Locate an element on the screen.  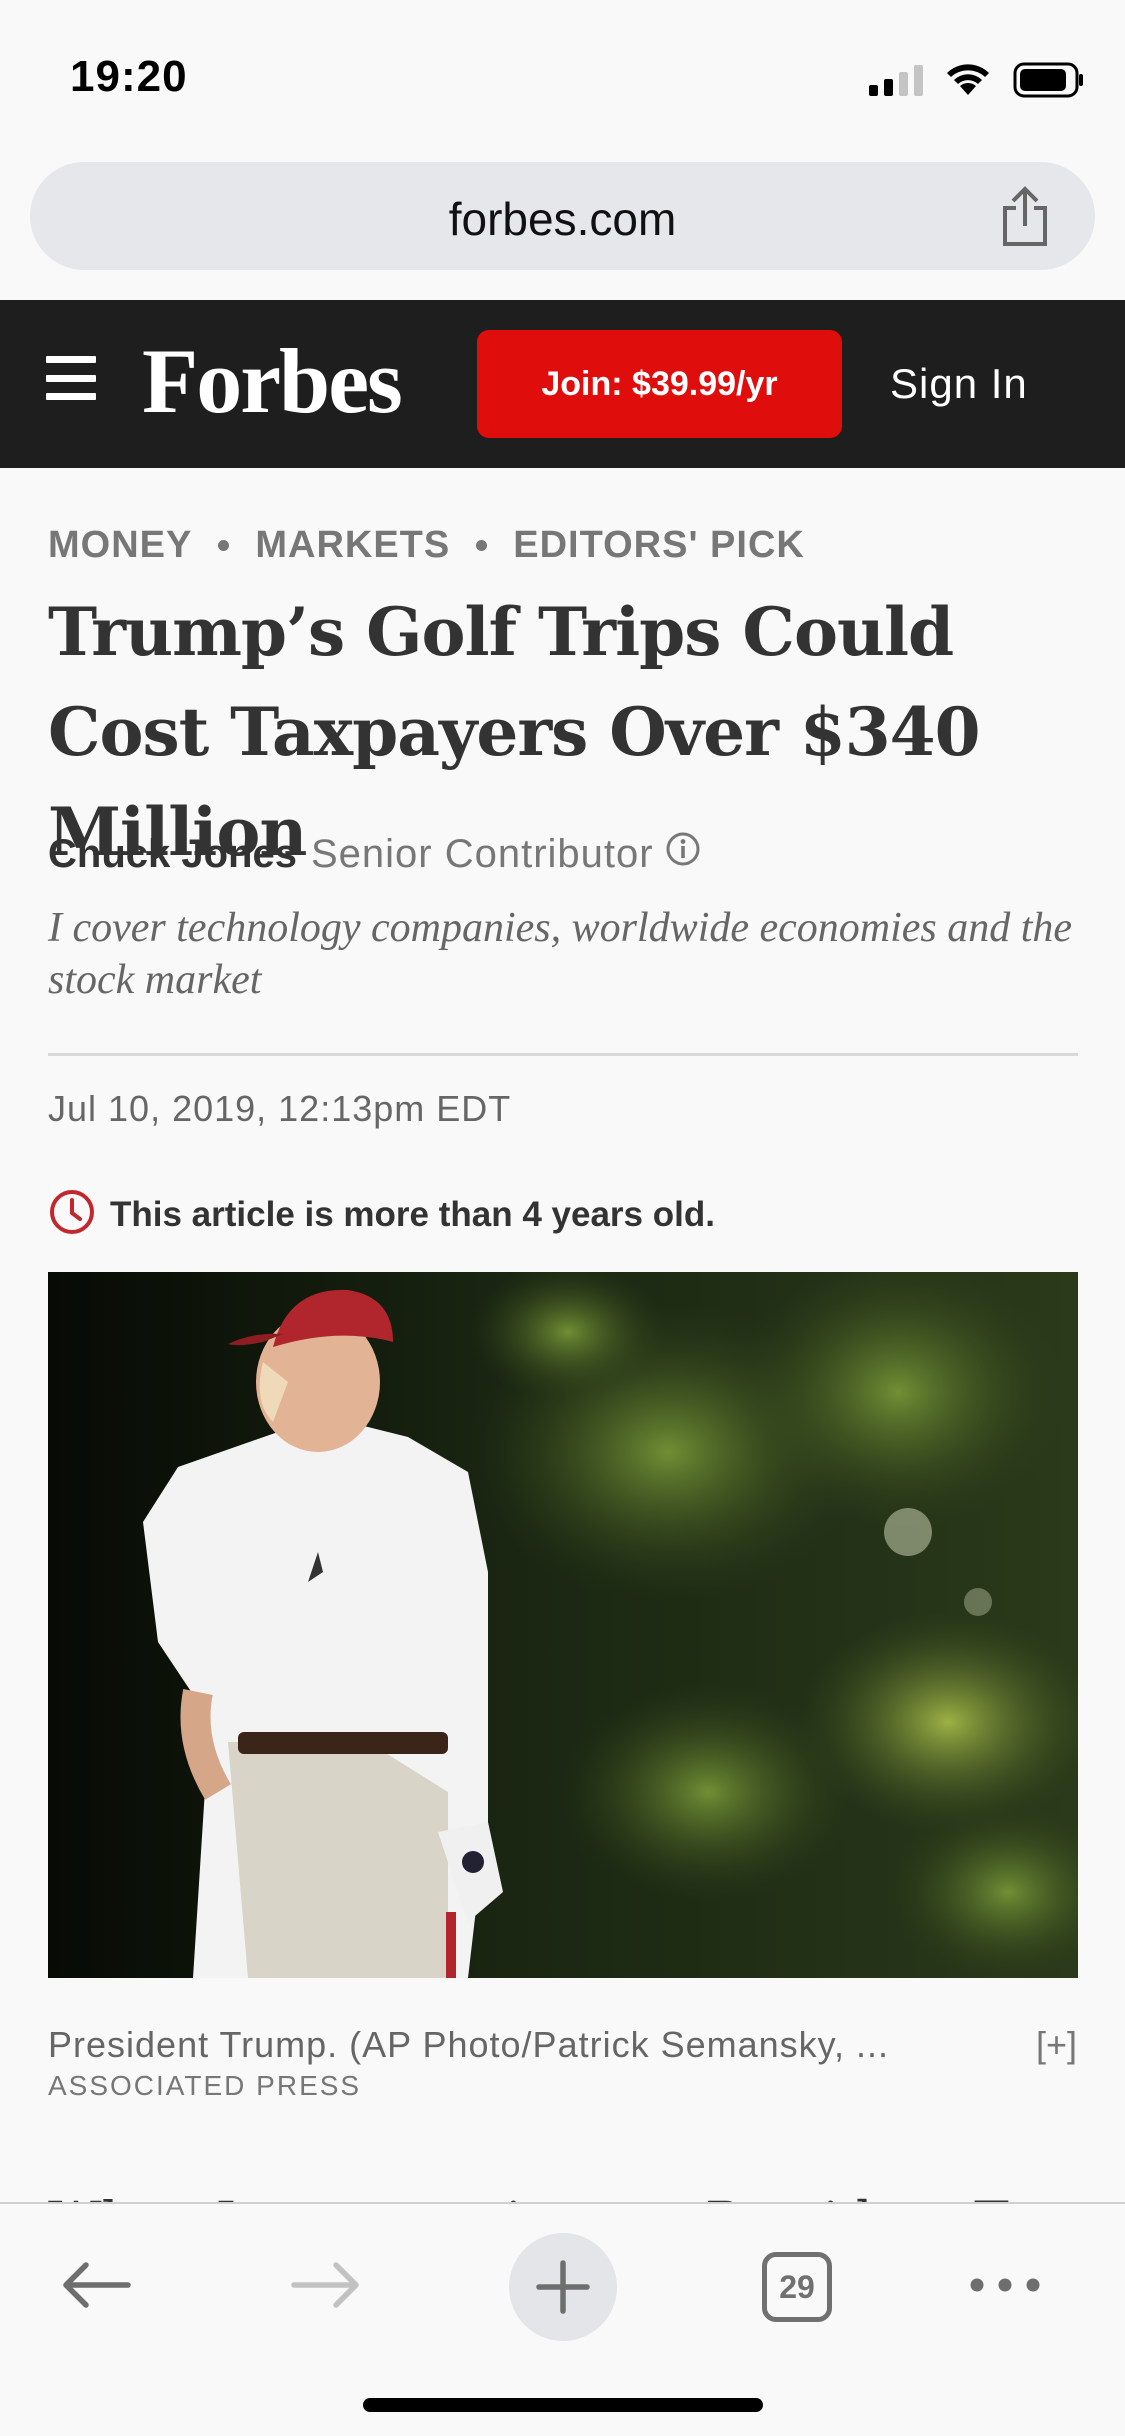
sign-in-link: Sign In is located at coordinates (959, 384).